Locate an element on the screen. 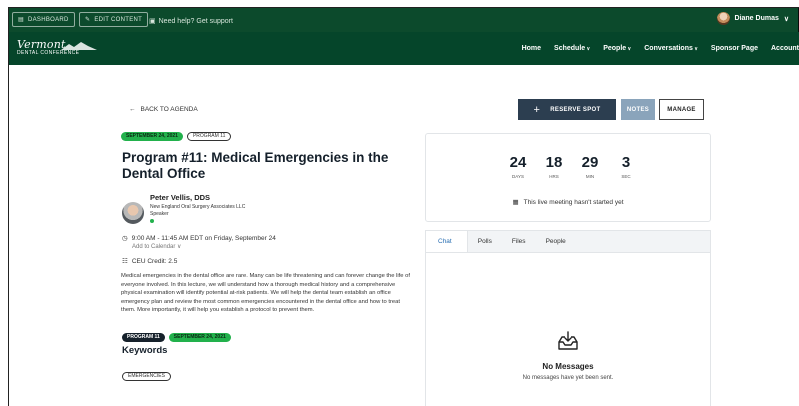 The height and width of the screenshot is (406, 799). building-icon: ☷ is located at coordinates (125, 261).